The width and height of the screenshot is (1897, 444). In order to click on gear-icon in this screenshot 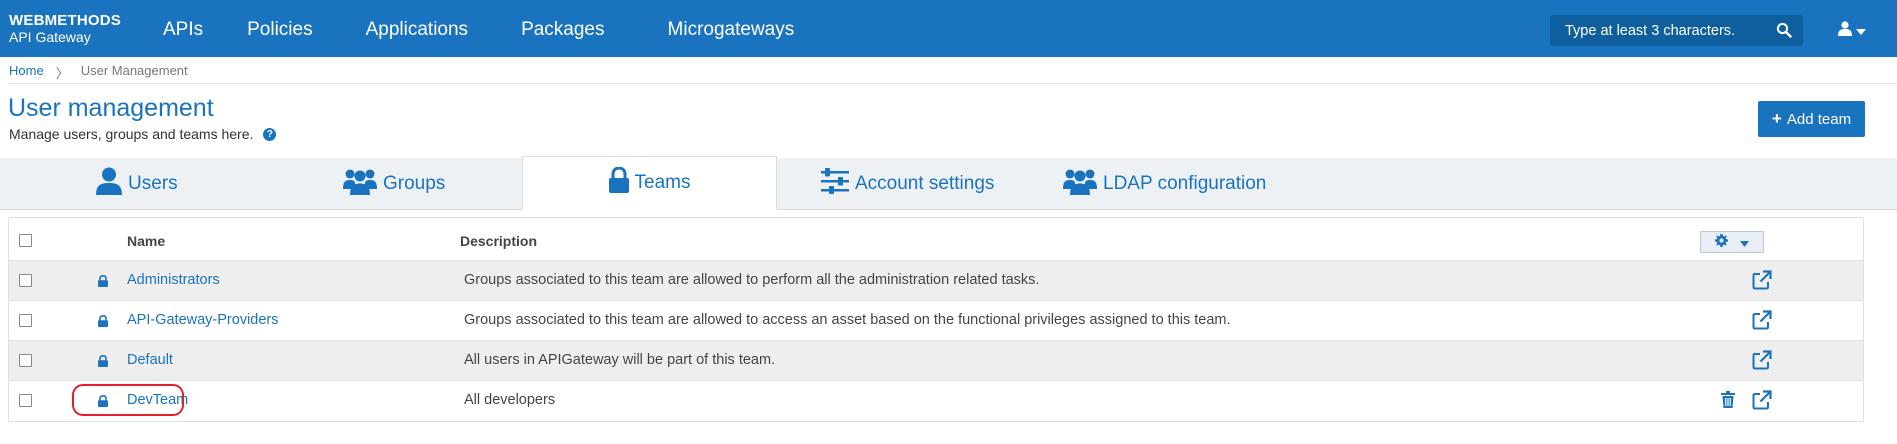, I will do `click(1721, 242)`.